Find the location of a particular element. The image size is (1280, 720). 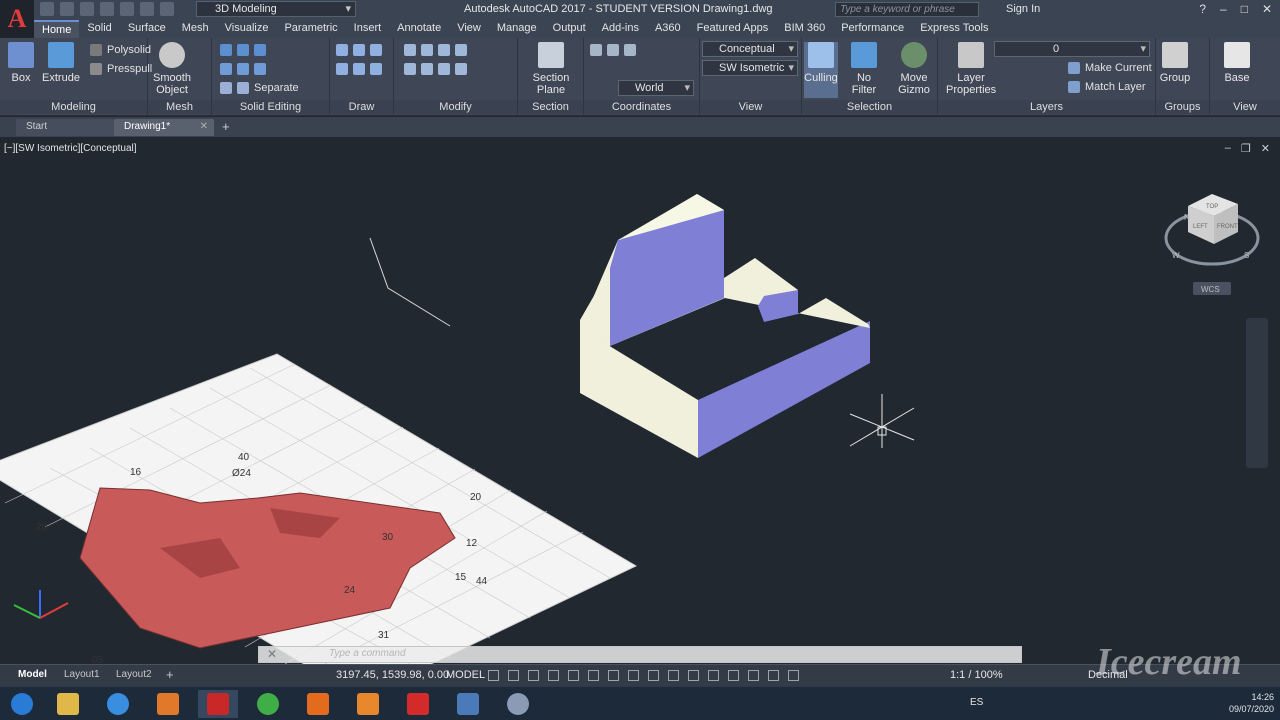

ucs-icon is located at coordinates (596, 50).